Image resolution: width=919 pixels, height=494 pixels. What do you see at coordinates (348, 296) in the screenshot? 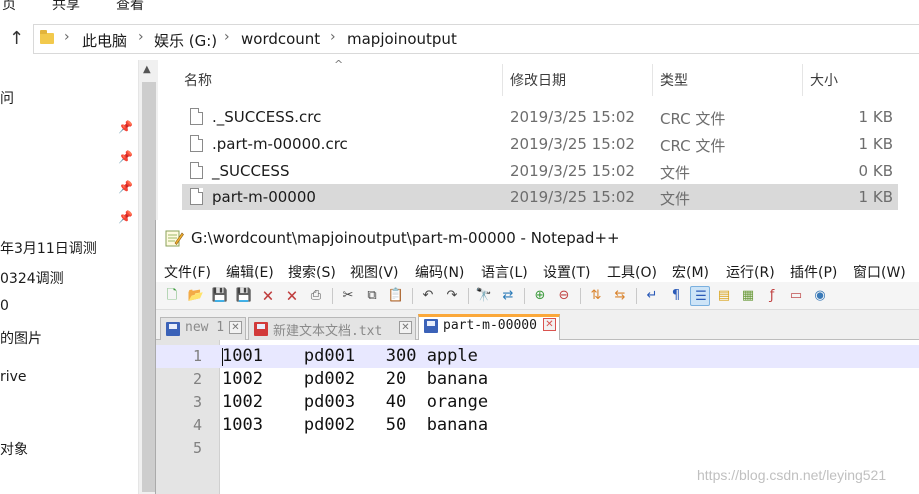
I see `cut-icon: ✂` at bounding box center [348, 296].